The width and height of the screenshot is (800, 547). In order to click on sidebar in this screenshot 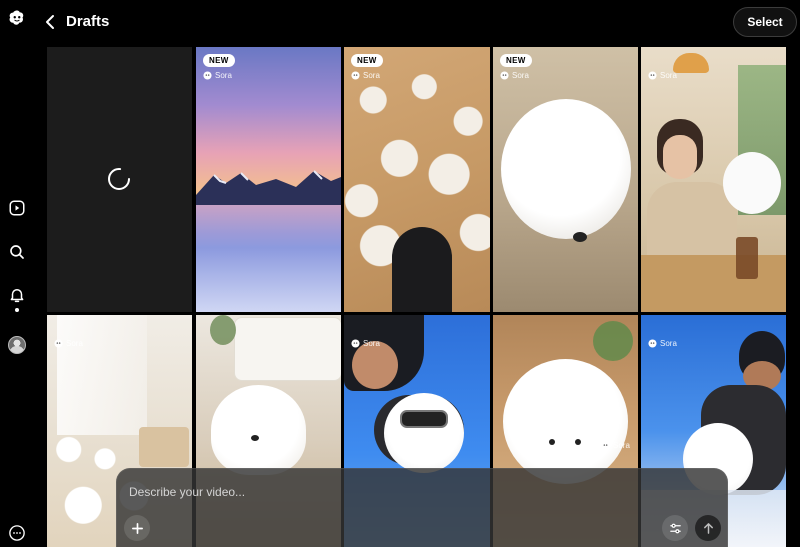, I will do `click(17, 273)`.